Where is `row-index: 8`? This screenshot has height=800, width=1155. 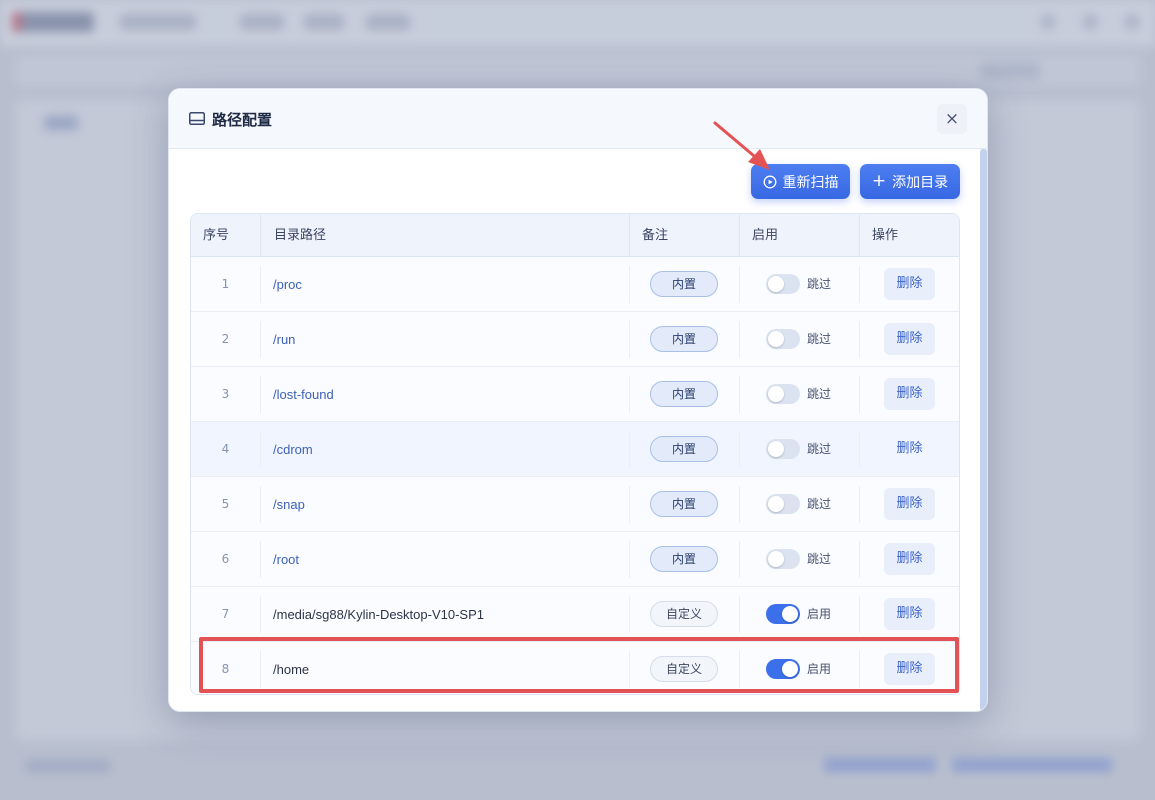 row-index: 8 is located at coordinates (225, 669).